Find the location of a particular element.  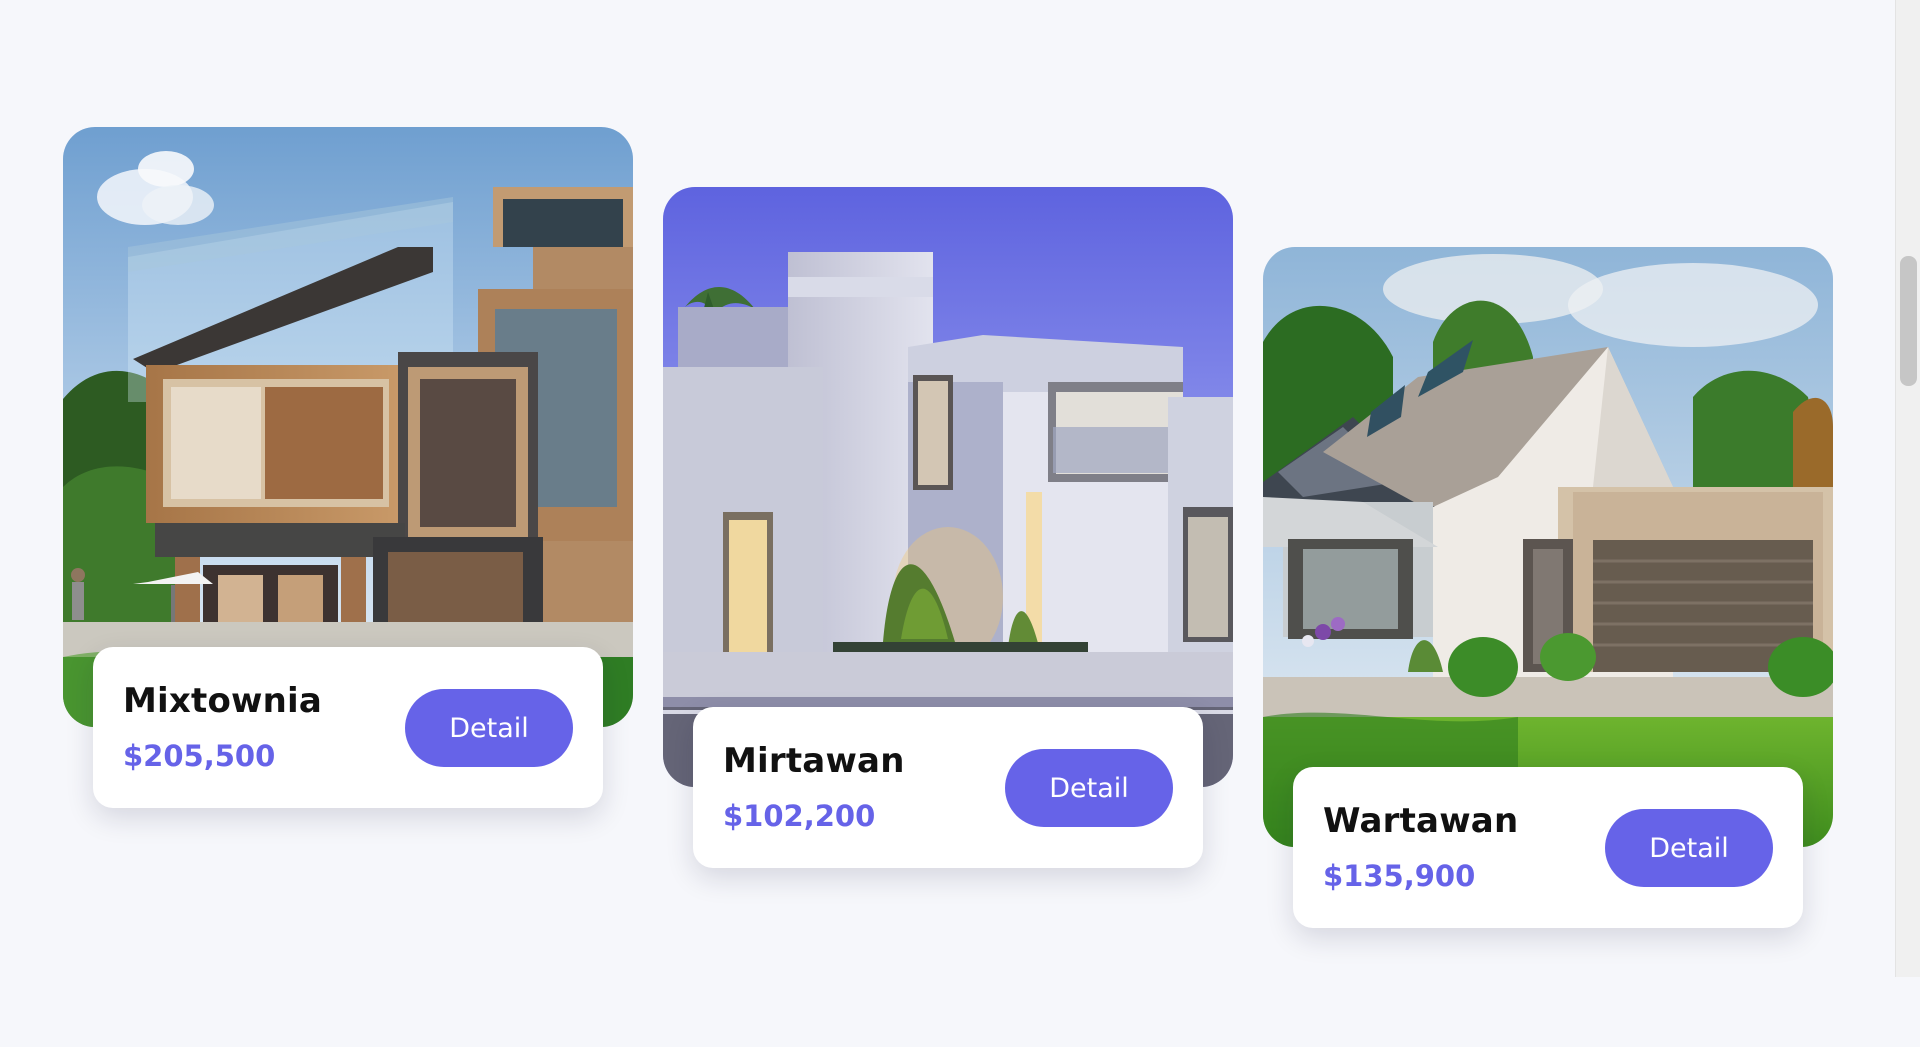

property-info-mirtawan: Mirtawan $102,200 Detail is located at coordinates (948, 787).